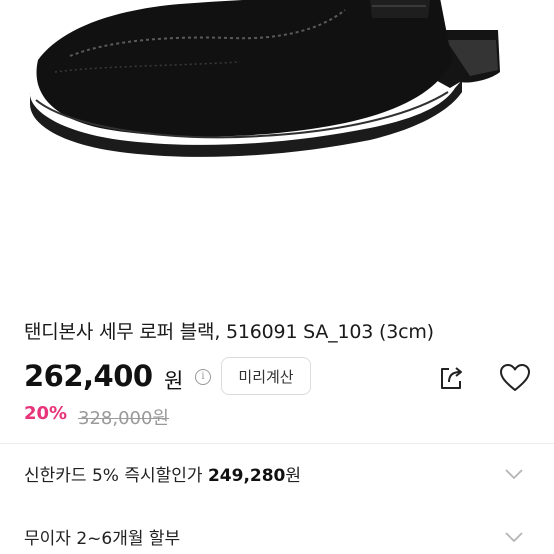 The height and width of the screenshot is (554, 554). I want to click on product-title: 탠디본사 세무 로퍼 블랙, 516091 SA_103 (3cm), so click(229, 332).